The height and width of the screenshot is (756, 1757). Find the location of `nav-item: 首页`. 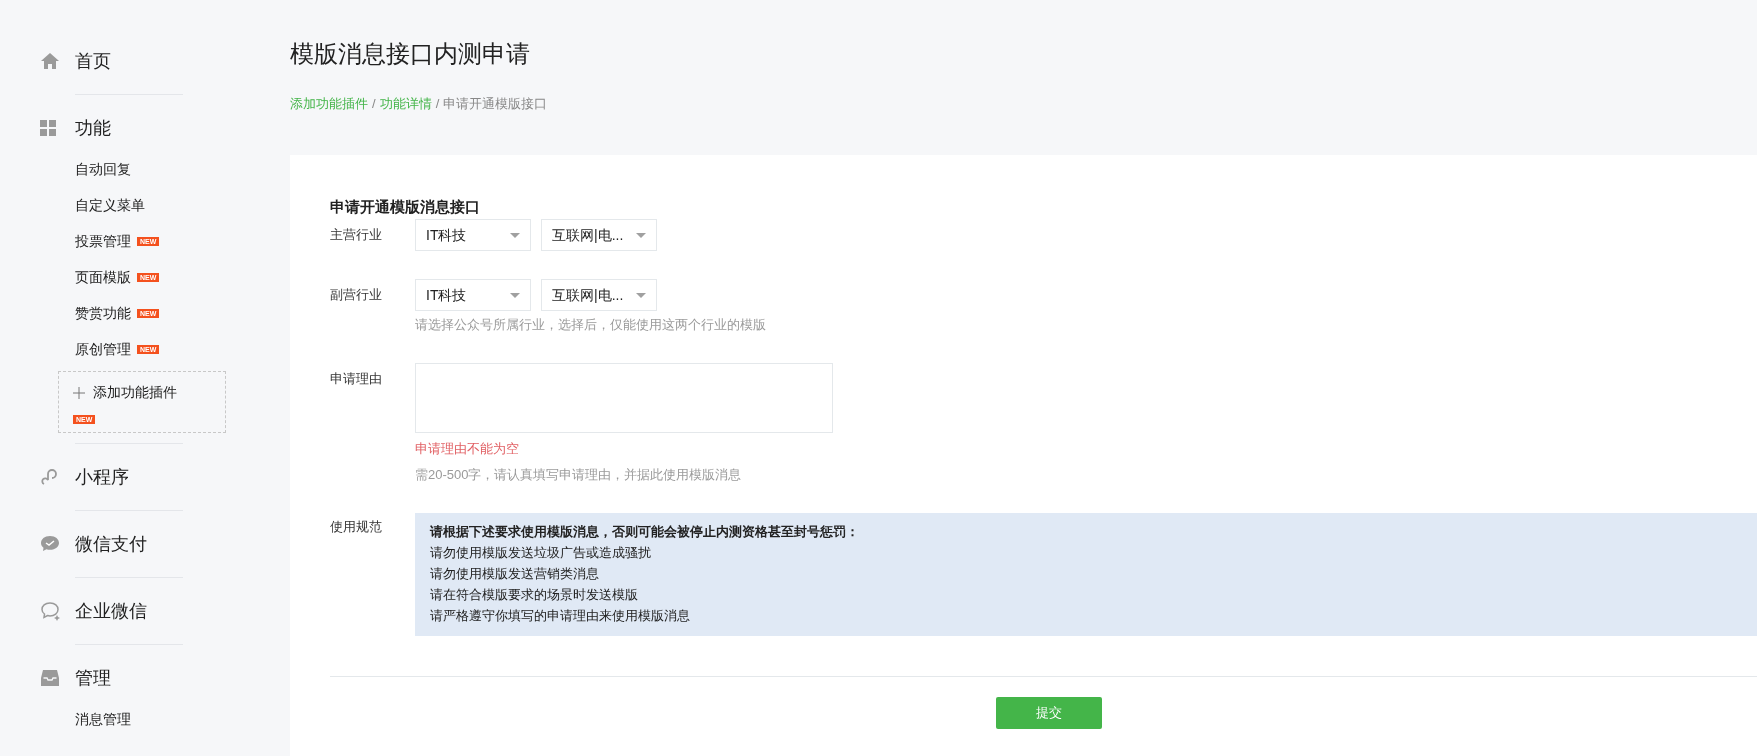

nav-item: 首页 is located at coordinates (93, 61).